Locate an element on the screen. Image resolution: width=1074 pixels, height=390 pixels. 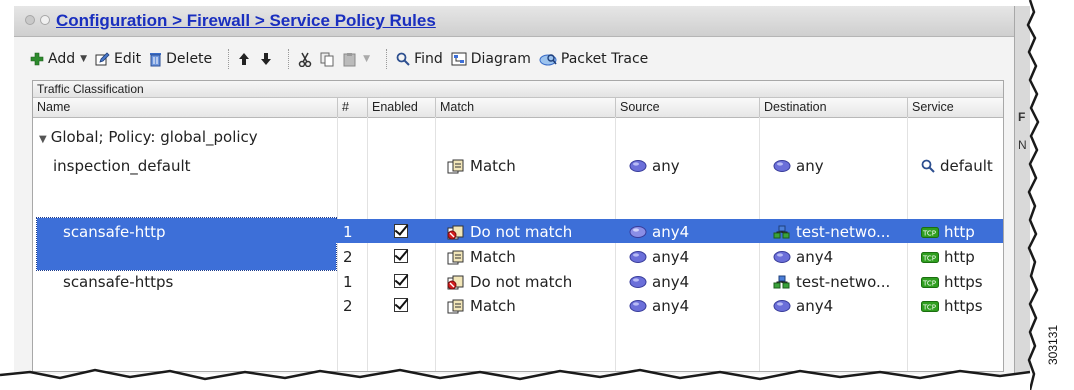
torn-edge-bottom is located at coordinates (515, 379).